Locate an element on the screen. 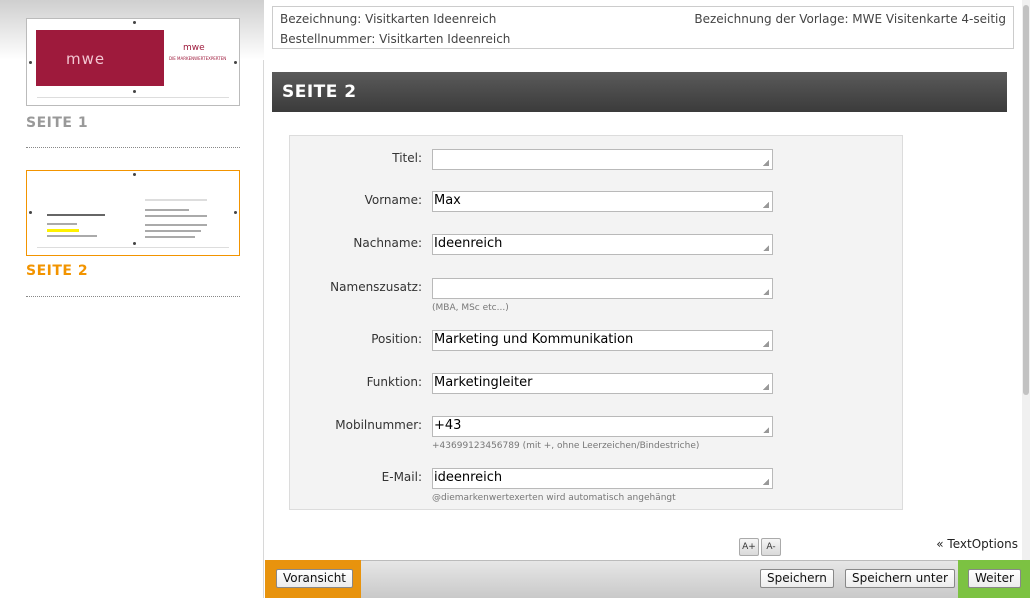 The width and height of the screenshot is (1030, 598). namenszusatz-field is located at coordinates (602, 288).